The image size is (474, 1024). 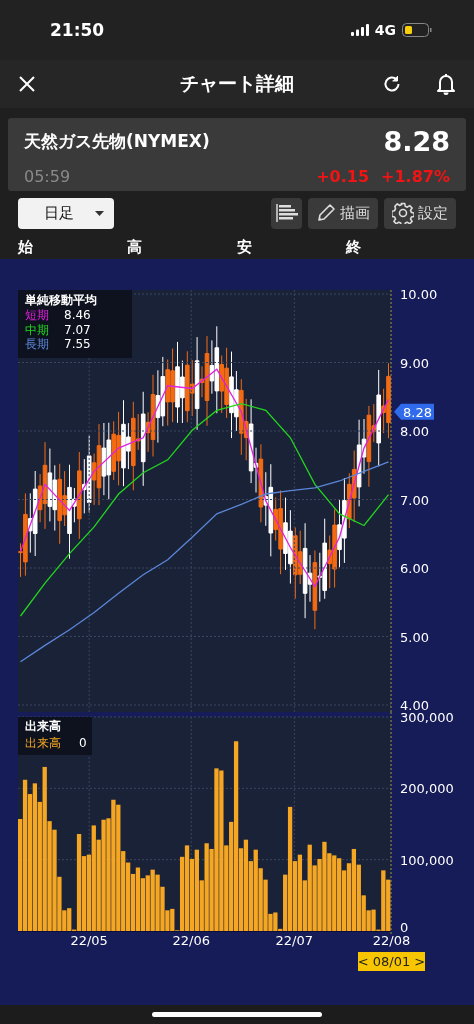 What do you see at coordinates (414, 568) in the screenshot?
I see `price-axis-label: 6.00` at bounding box center [414, 568].